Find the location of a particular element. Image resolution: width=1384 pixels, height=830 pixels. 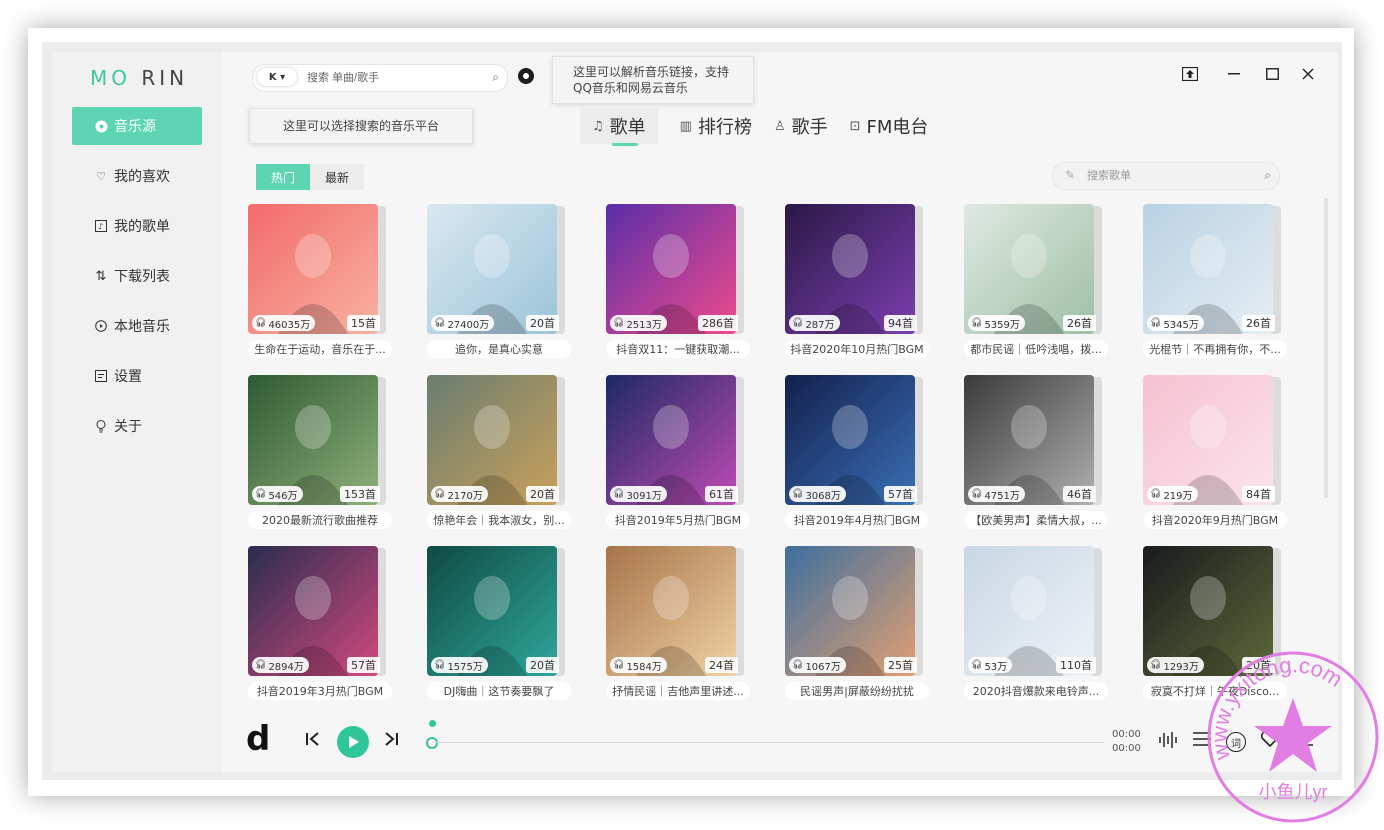

minimize-button is located at coordinates (1234, 74).